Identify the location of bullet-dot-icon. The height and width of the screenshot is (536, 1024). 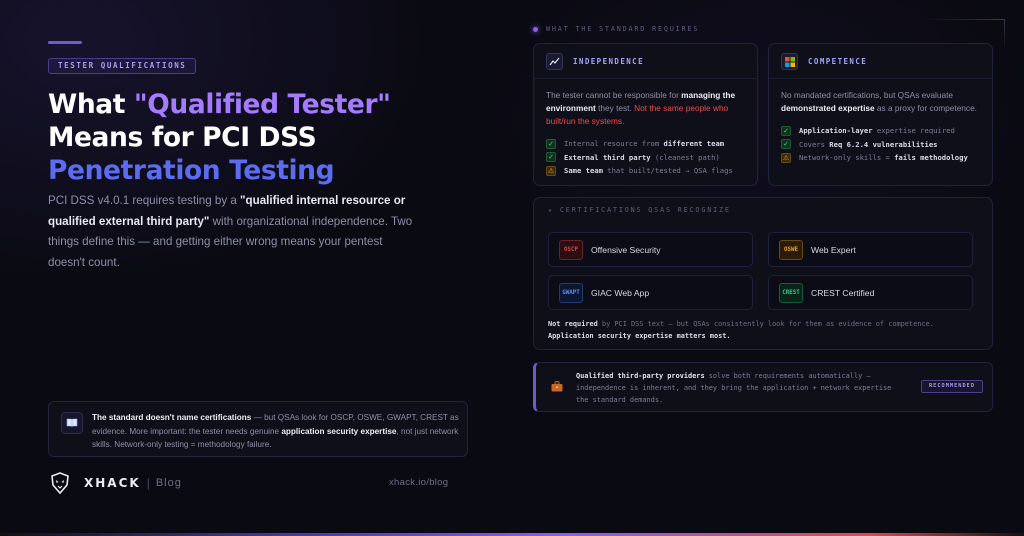
(535, 29).